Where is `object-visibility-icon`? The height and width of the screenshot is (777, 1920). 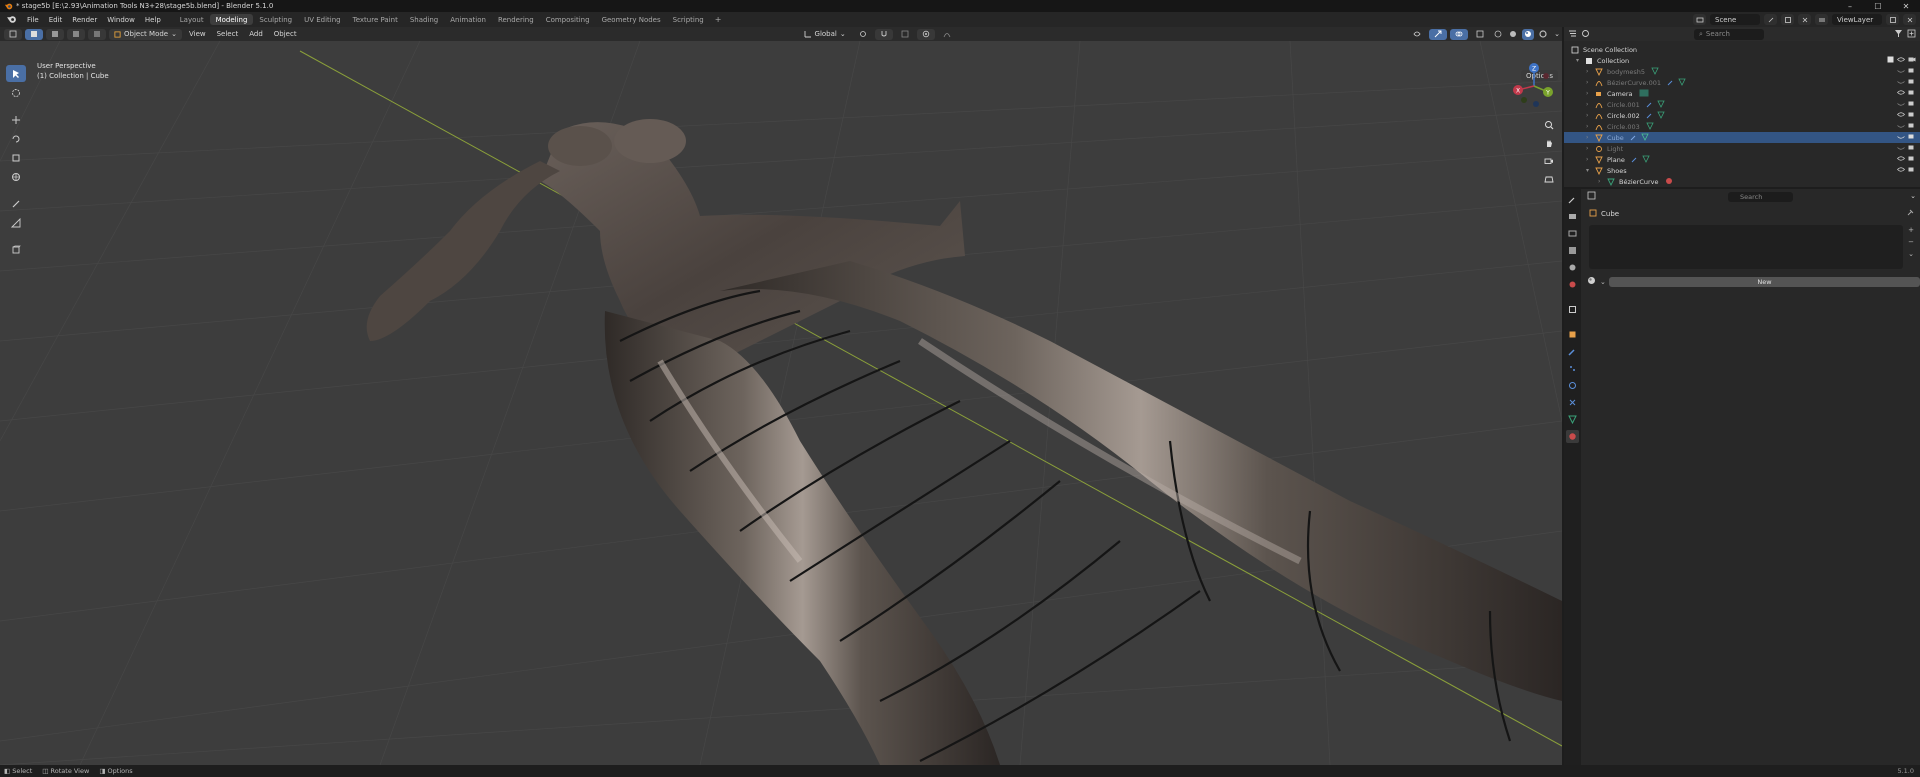
object-visibility-icon is located at coordinates (1417, 34).